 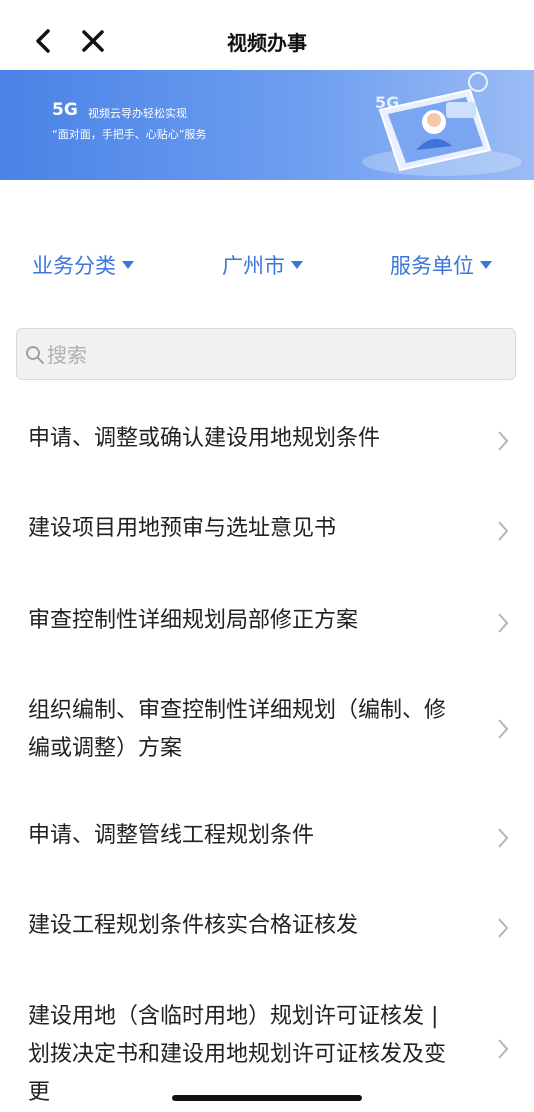 I want to click on banner-line2: “面对面，手把手、心贴心”服务, so click(x=129, y=134).